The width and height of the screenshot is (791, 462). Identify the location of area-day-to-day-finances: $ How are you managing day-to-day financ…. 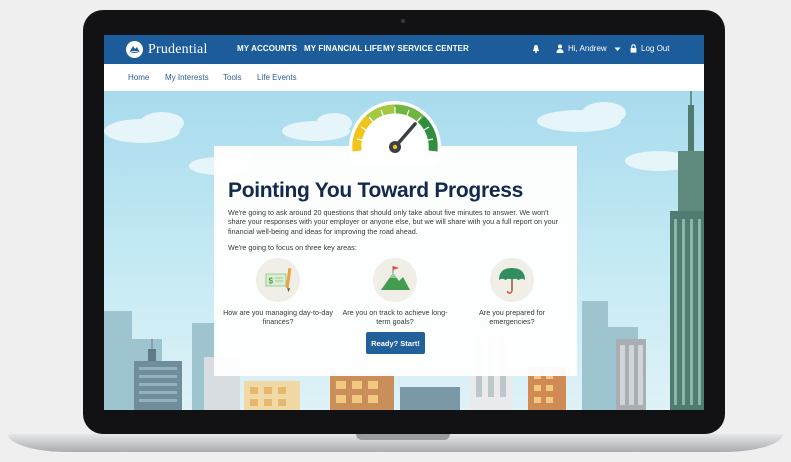
(278, 292).